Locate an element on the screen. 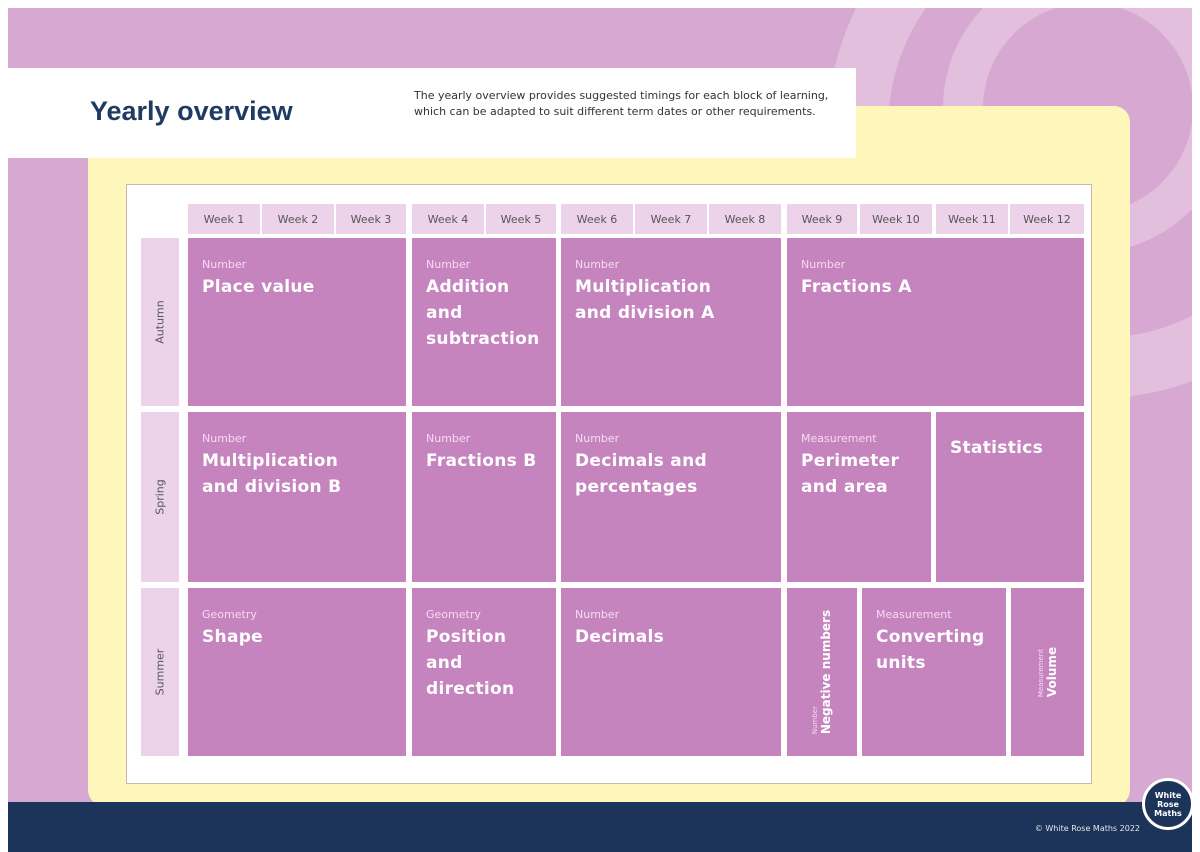  block-volume: Measurement Volume is located at coordinates (1047, 672).